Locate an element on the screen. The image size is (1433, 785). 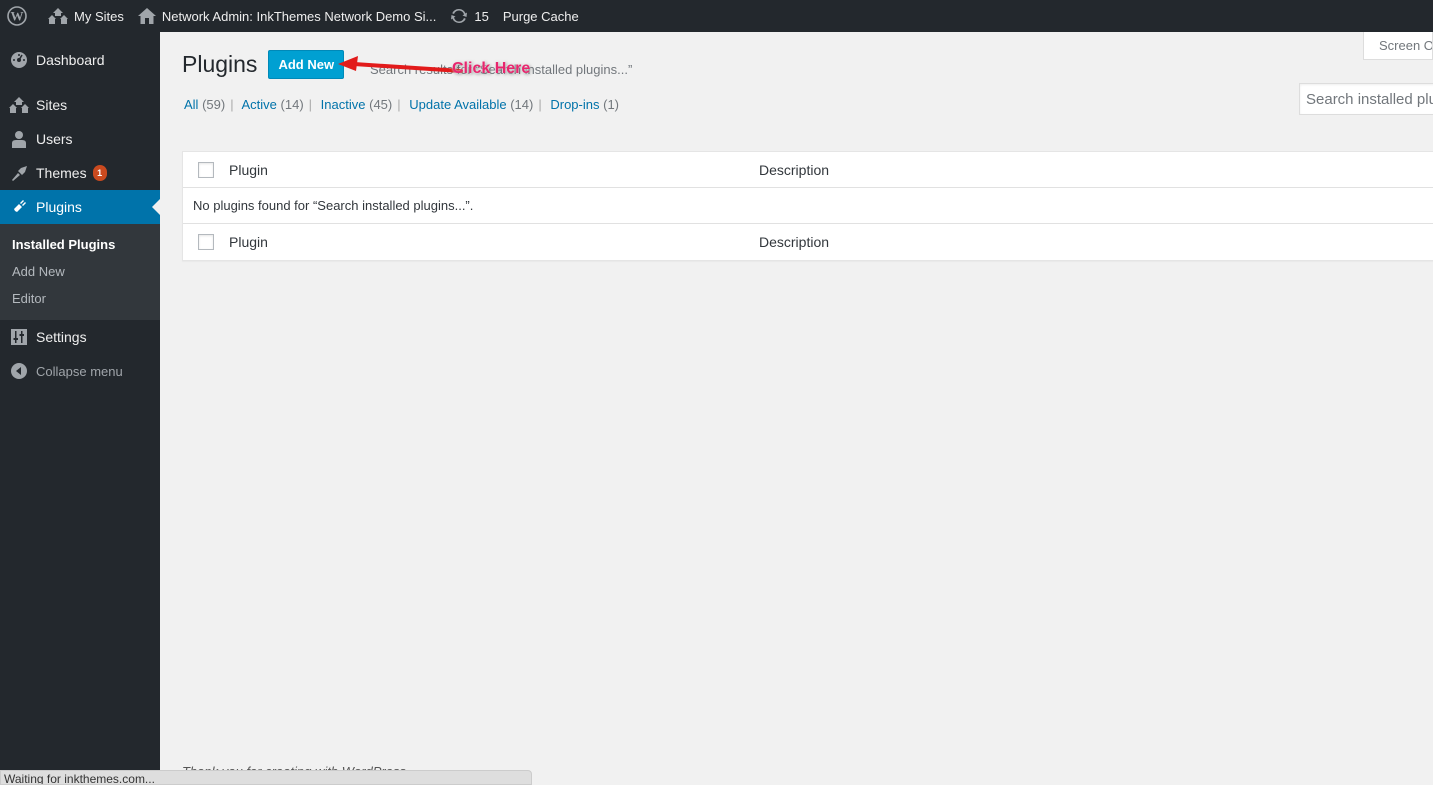
sidebar-item-themes: Themes 1 is located at coordinates (80, 173).